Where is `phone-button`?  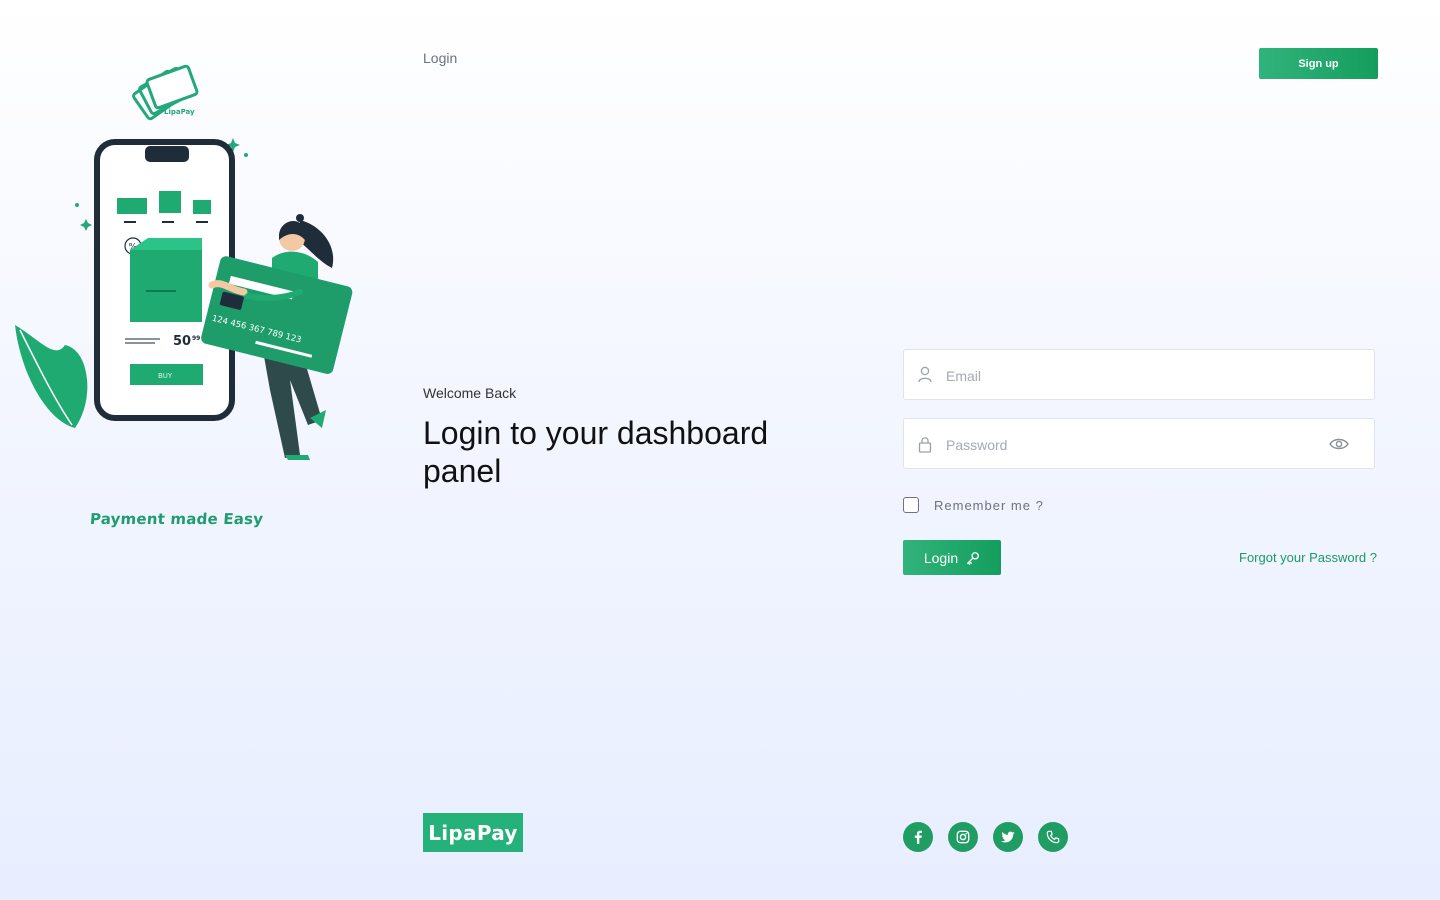
phone-button is located at coordinates (1053, 837).